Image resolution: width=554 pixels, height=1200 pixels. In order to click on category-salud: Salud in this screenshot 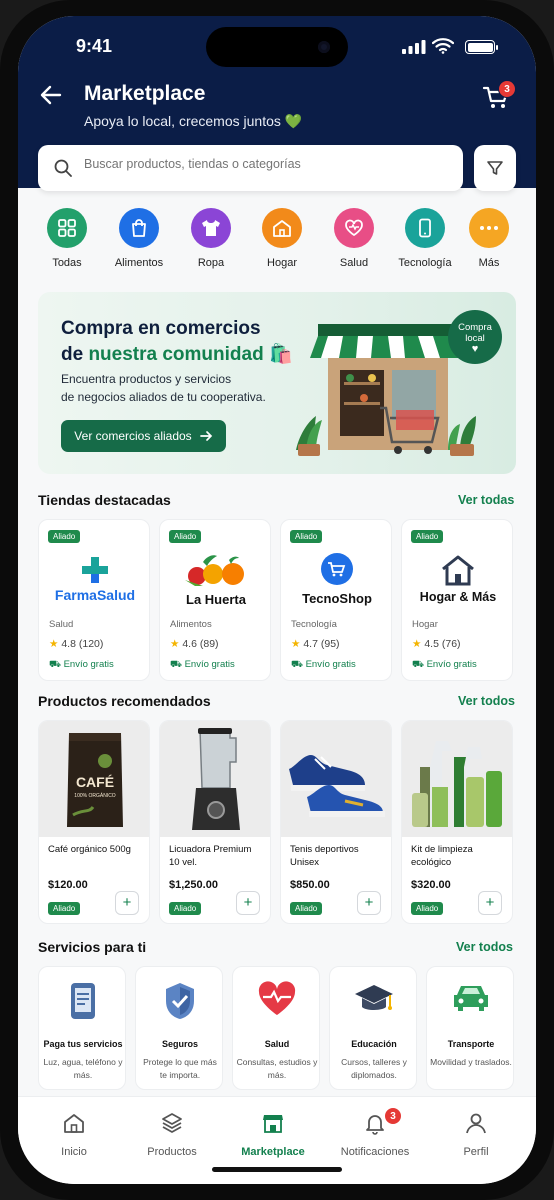, I will do `click(354, 238)`.